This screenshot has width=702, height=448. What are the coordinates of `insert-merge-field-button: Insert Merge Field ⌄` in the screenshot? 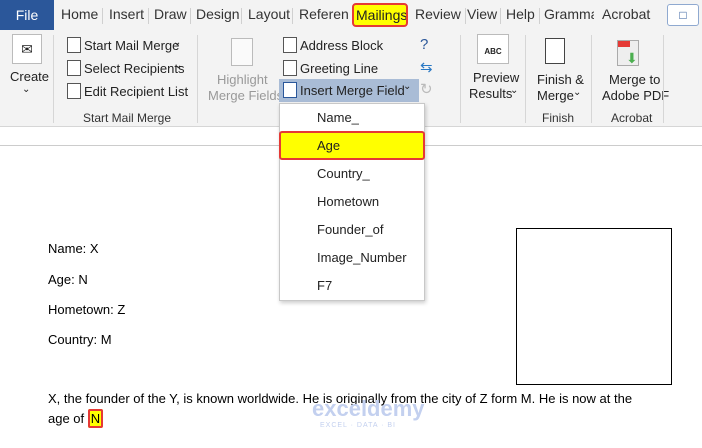 It's located at (349, 90).